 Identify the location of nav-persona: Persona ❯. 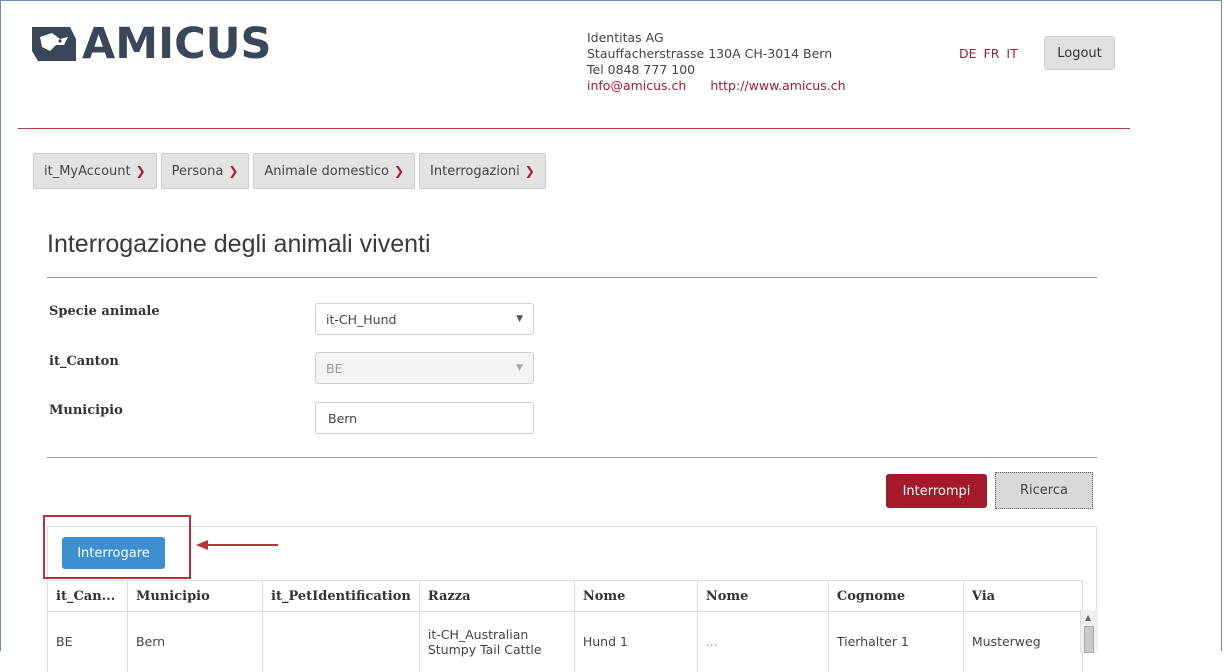
(205, 171).